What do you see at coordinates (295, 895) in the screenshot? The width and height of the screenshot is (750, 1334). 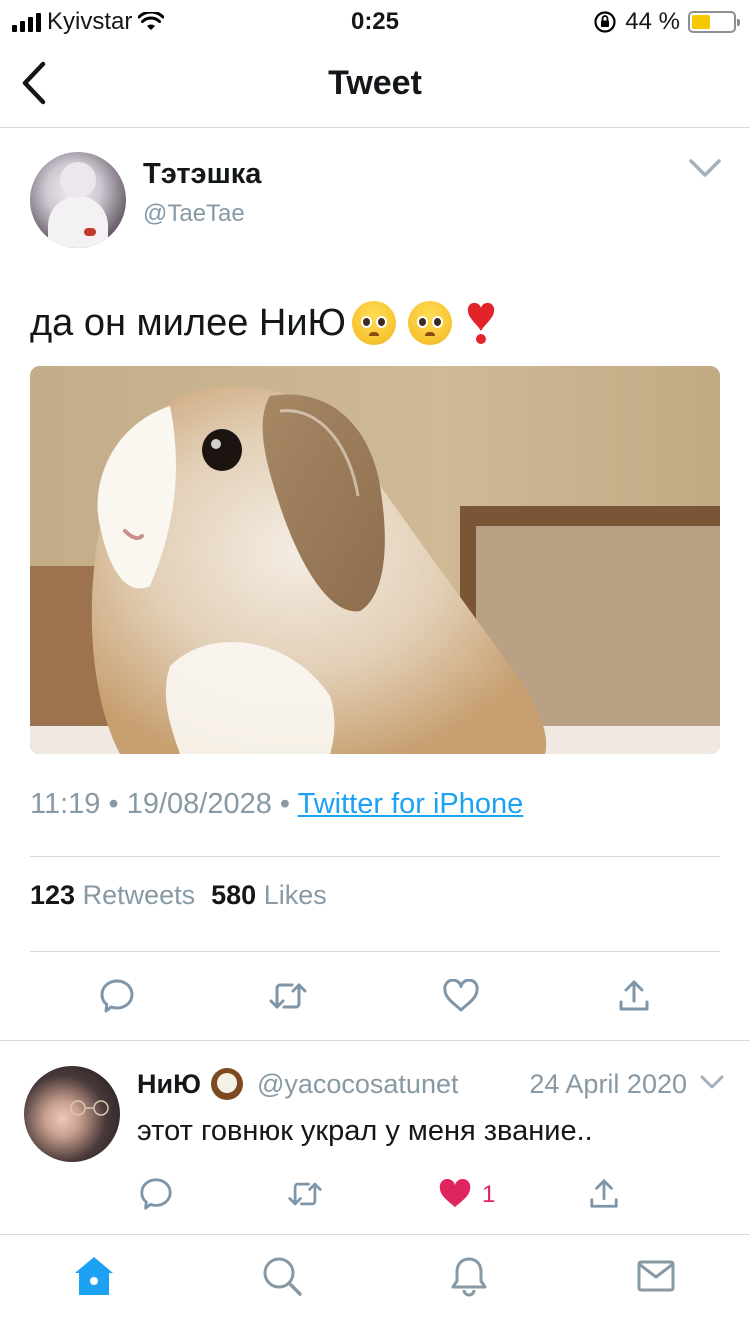 I see `likes-label: Likes` at bounding box center [295, 895].